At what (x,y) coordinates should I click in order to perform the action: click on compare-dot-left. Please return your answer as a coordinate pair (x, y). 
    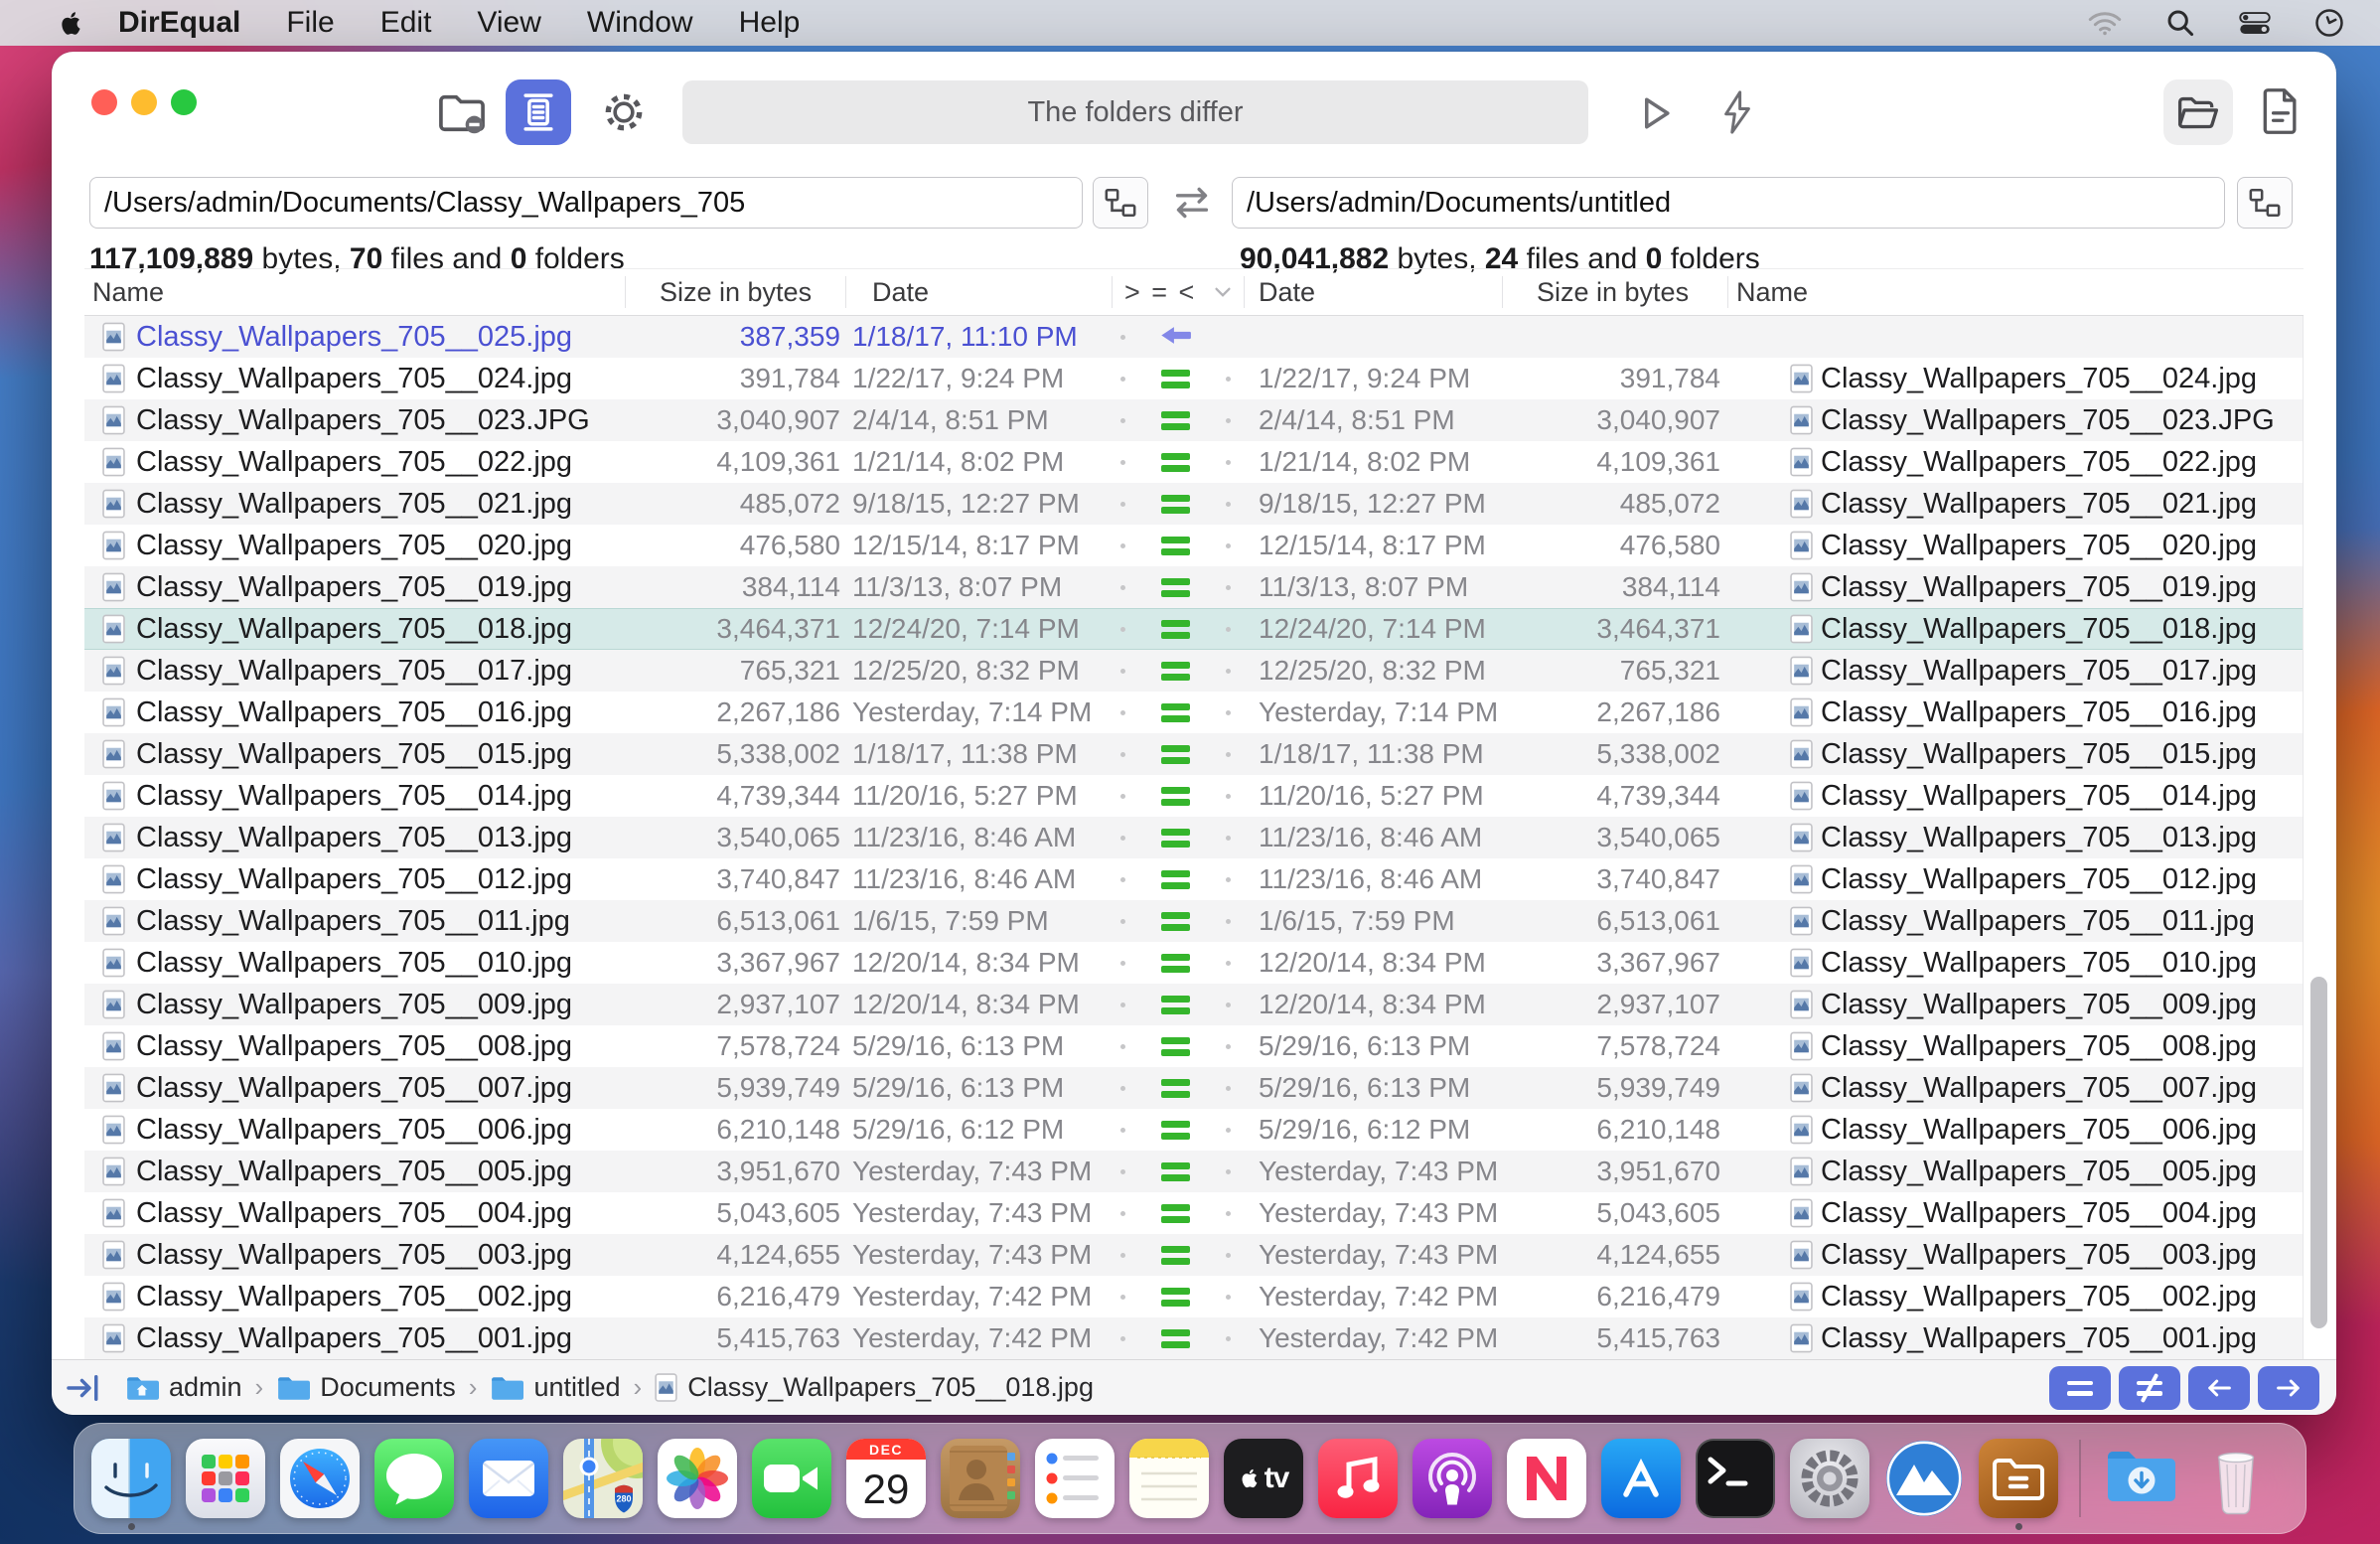
    Looking at the image, I should click on (1122, 1130).